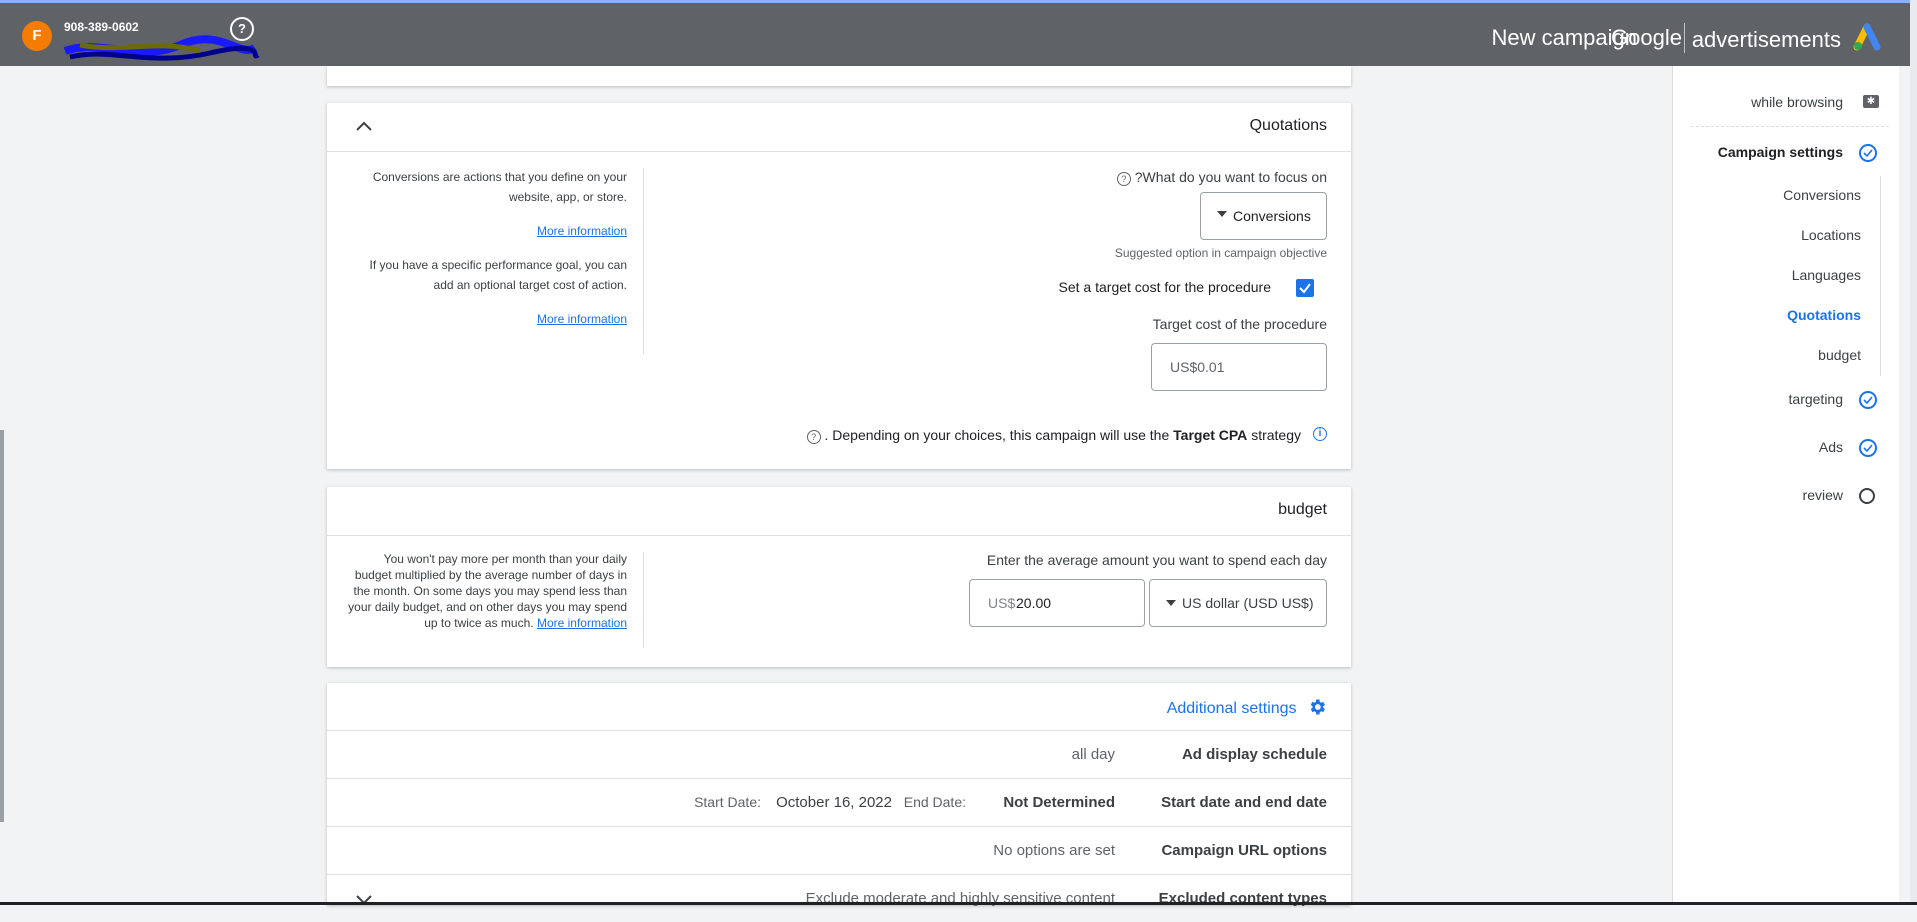  Describe the element at coordinates (1057, 603) in the screenshot. I see `budget-amount-input: US$ 20.00` at that location.